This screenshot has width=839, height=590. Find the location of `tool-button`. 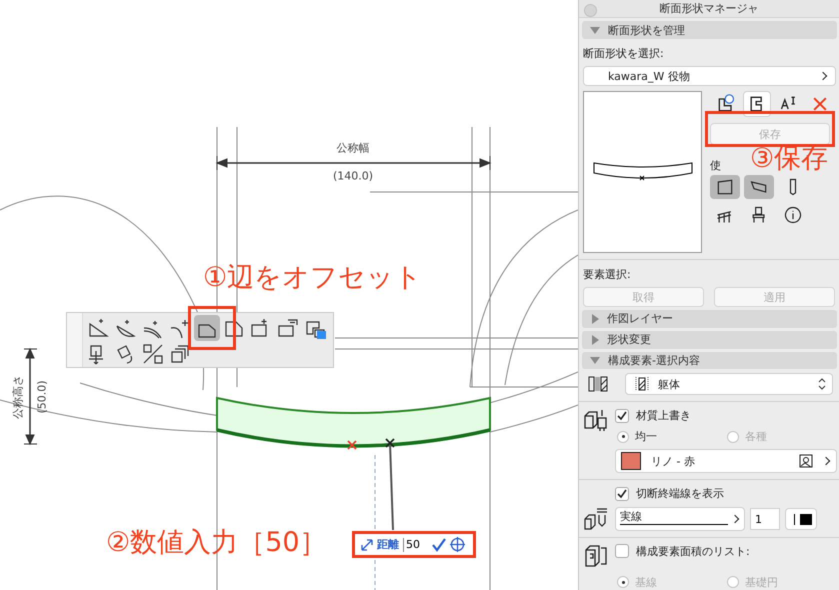

tool-button is located at coordinates (207, 328).